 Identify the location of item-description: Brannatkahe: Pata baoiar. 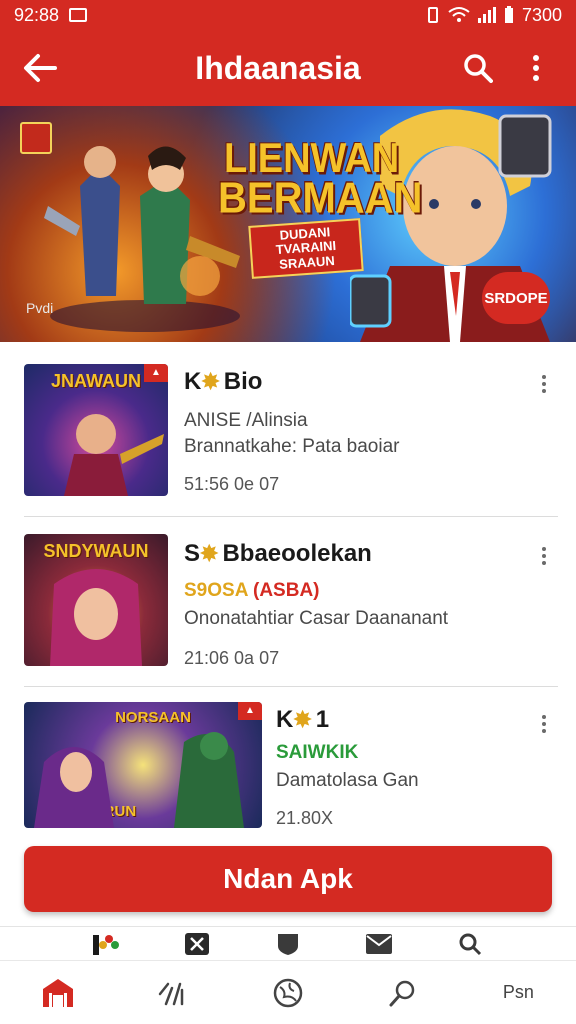
(292, 446).